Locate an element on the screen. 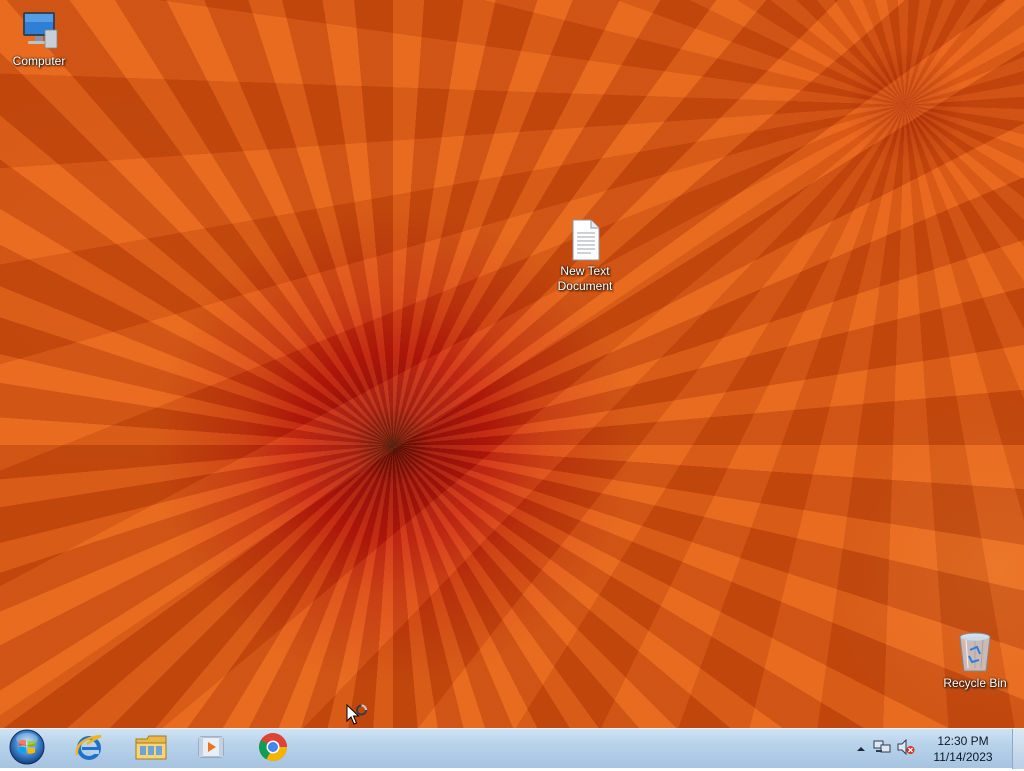 The width and height of the screenshot is (1024, 771). desktop-icon-recycle-bin: Recycle Bin is located at coordinates (975, 660).